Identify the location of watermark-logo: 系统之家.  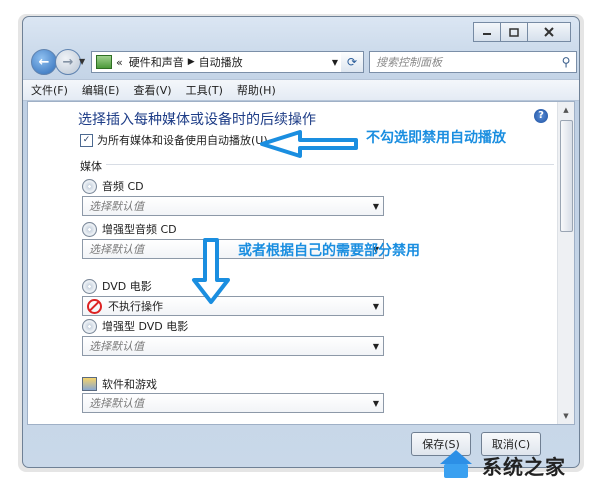
(516, 465).